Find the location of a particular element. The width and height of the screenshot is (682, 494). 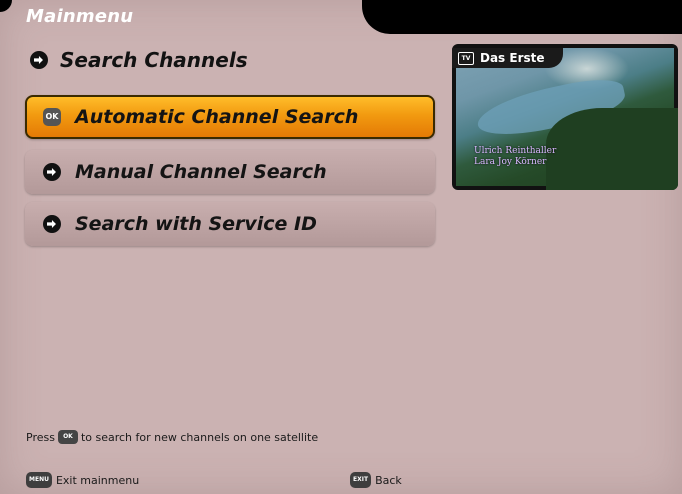

mainmenu-title: Mainmenu is located at coordinates (80, 16).